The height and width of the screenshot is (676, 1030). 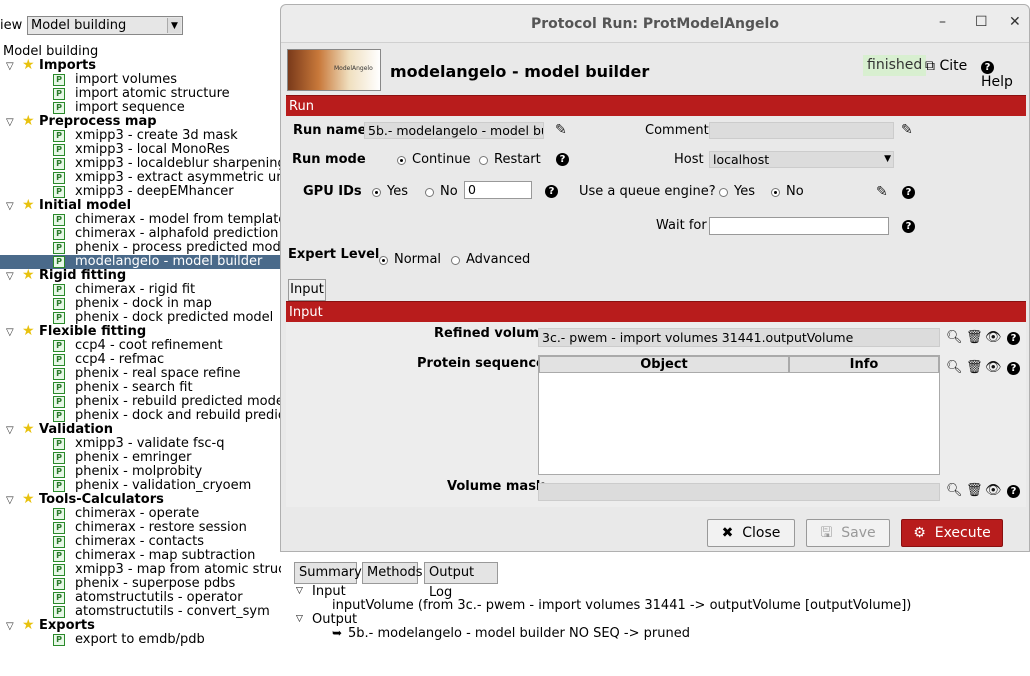 What do you see at coordinates (864, 364) in the screenshot?
I see `col-info: Info` at bounding box center [864, 364].